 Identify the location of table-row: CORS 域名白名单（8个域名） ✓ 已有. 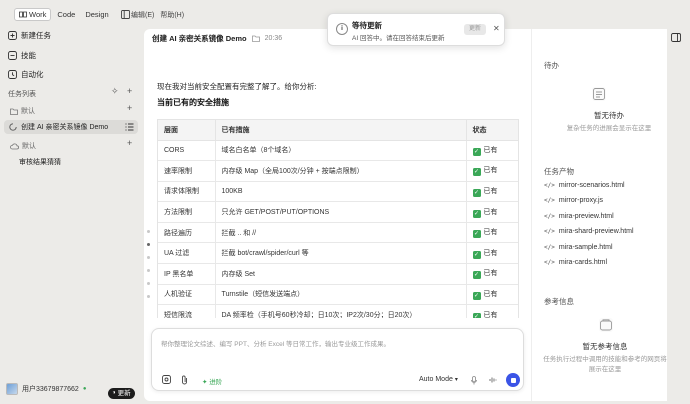
(338, 151).